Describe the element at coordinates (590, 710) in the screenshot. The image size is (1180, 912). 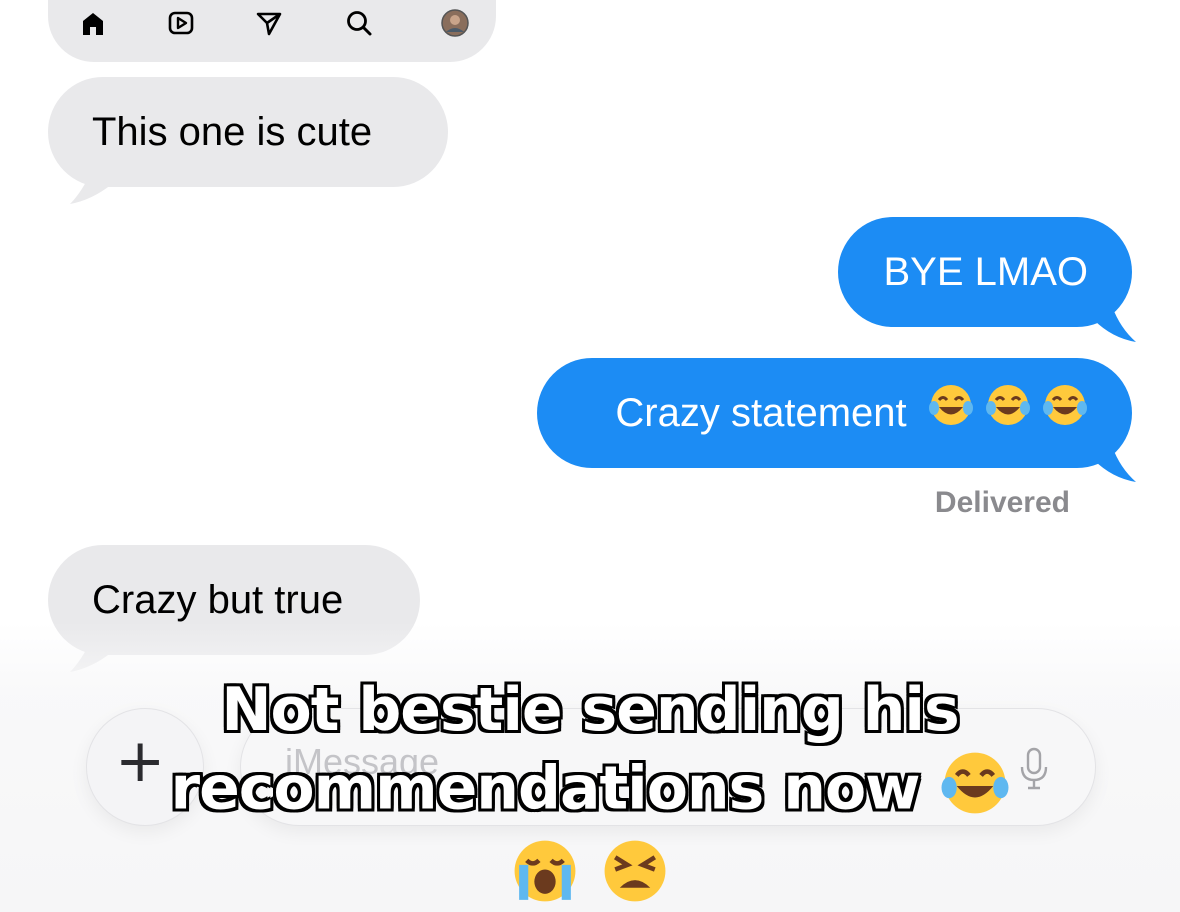
I see `caption-line-1: Not bestie sending his` at that location.